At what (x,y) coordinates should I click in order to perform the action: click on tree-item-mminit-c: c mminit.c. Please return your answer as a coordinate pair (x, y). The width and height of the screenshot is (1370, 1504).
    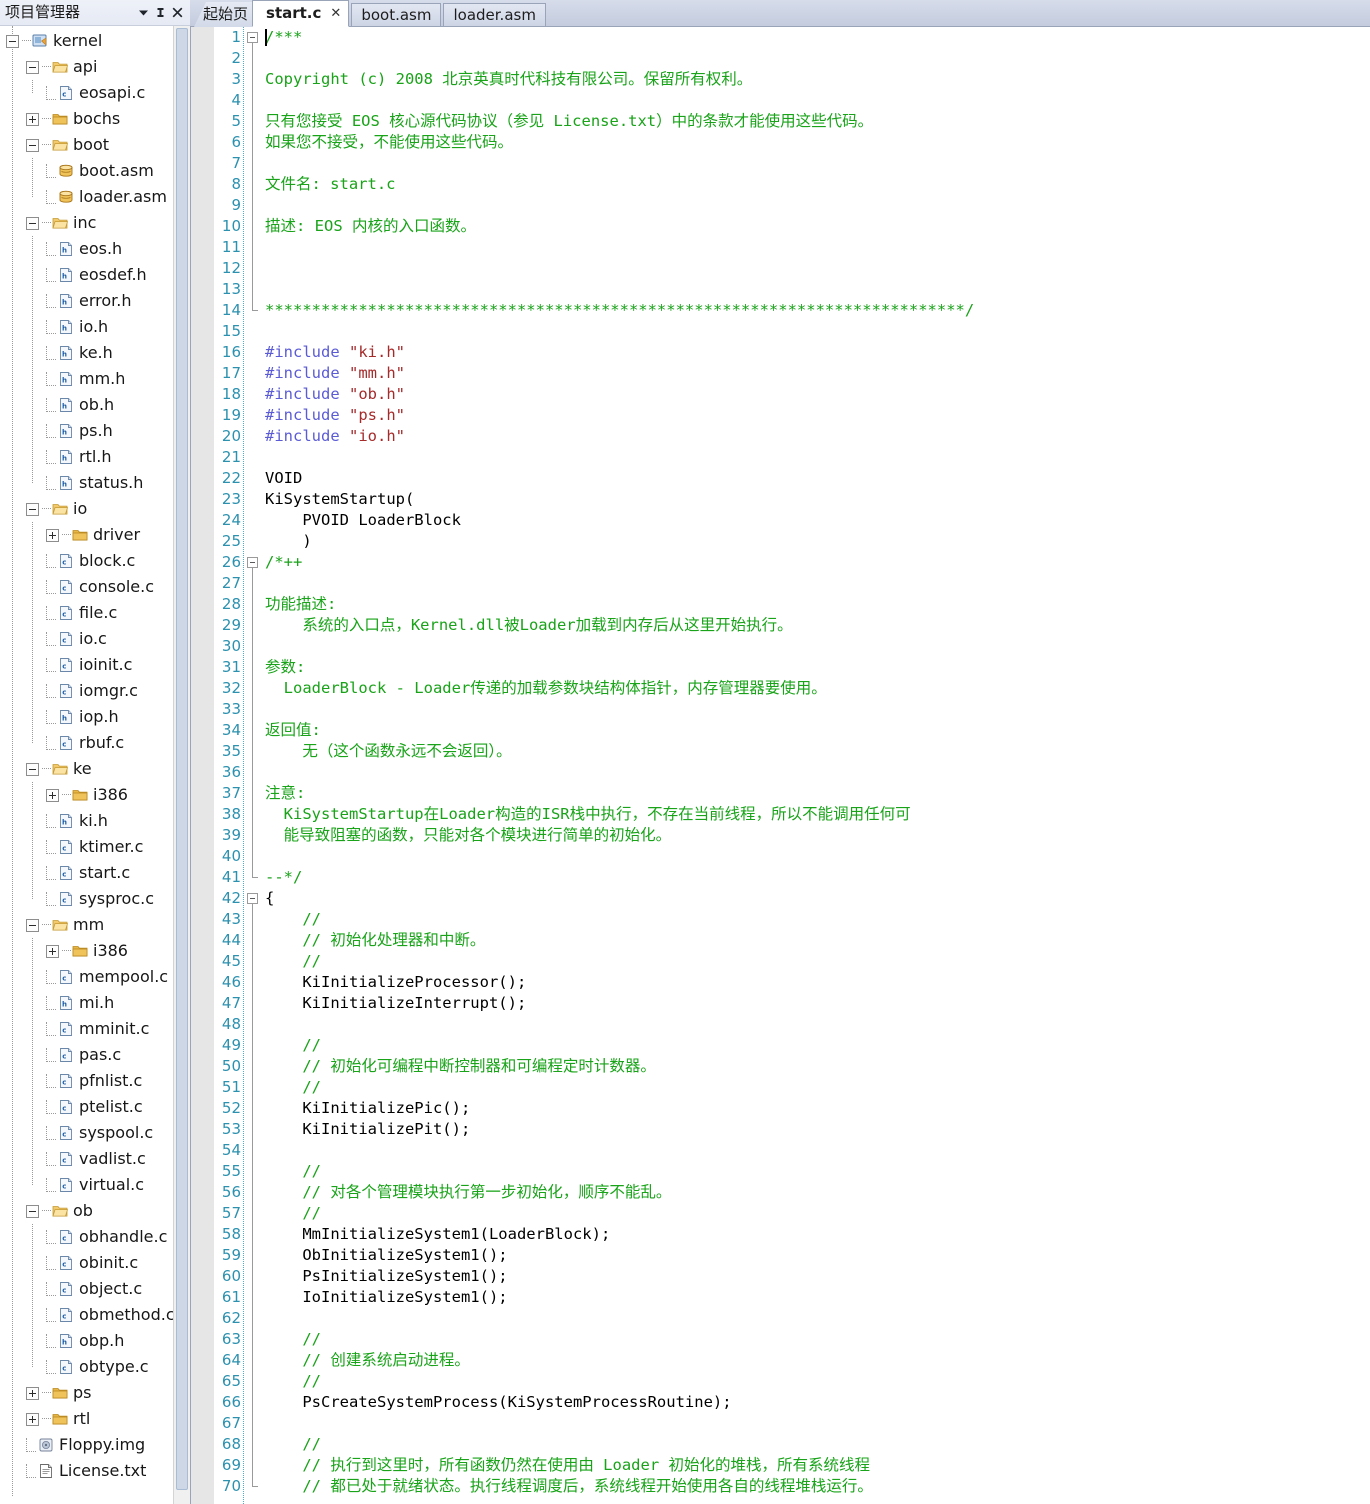
    Looking at the image, I should click on (95, 1029).